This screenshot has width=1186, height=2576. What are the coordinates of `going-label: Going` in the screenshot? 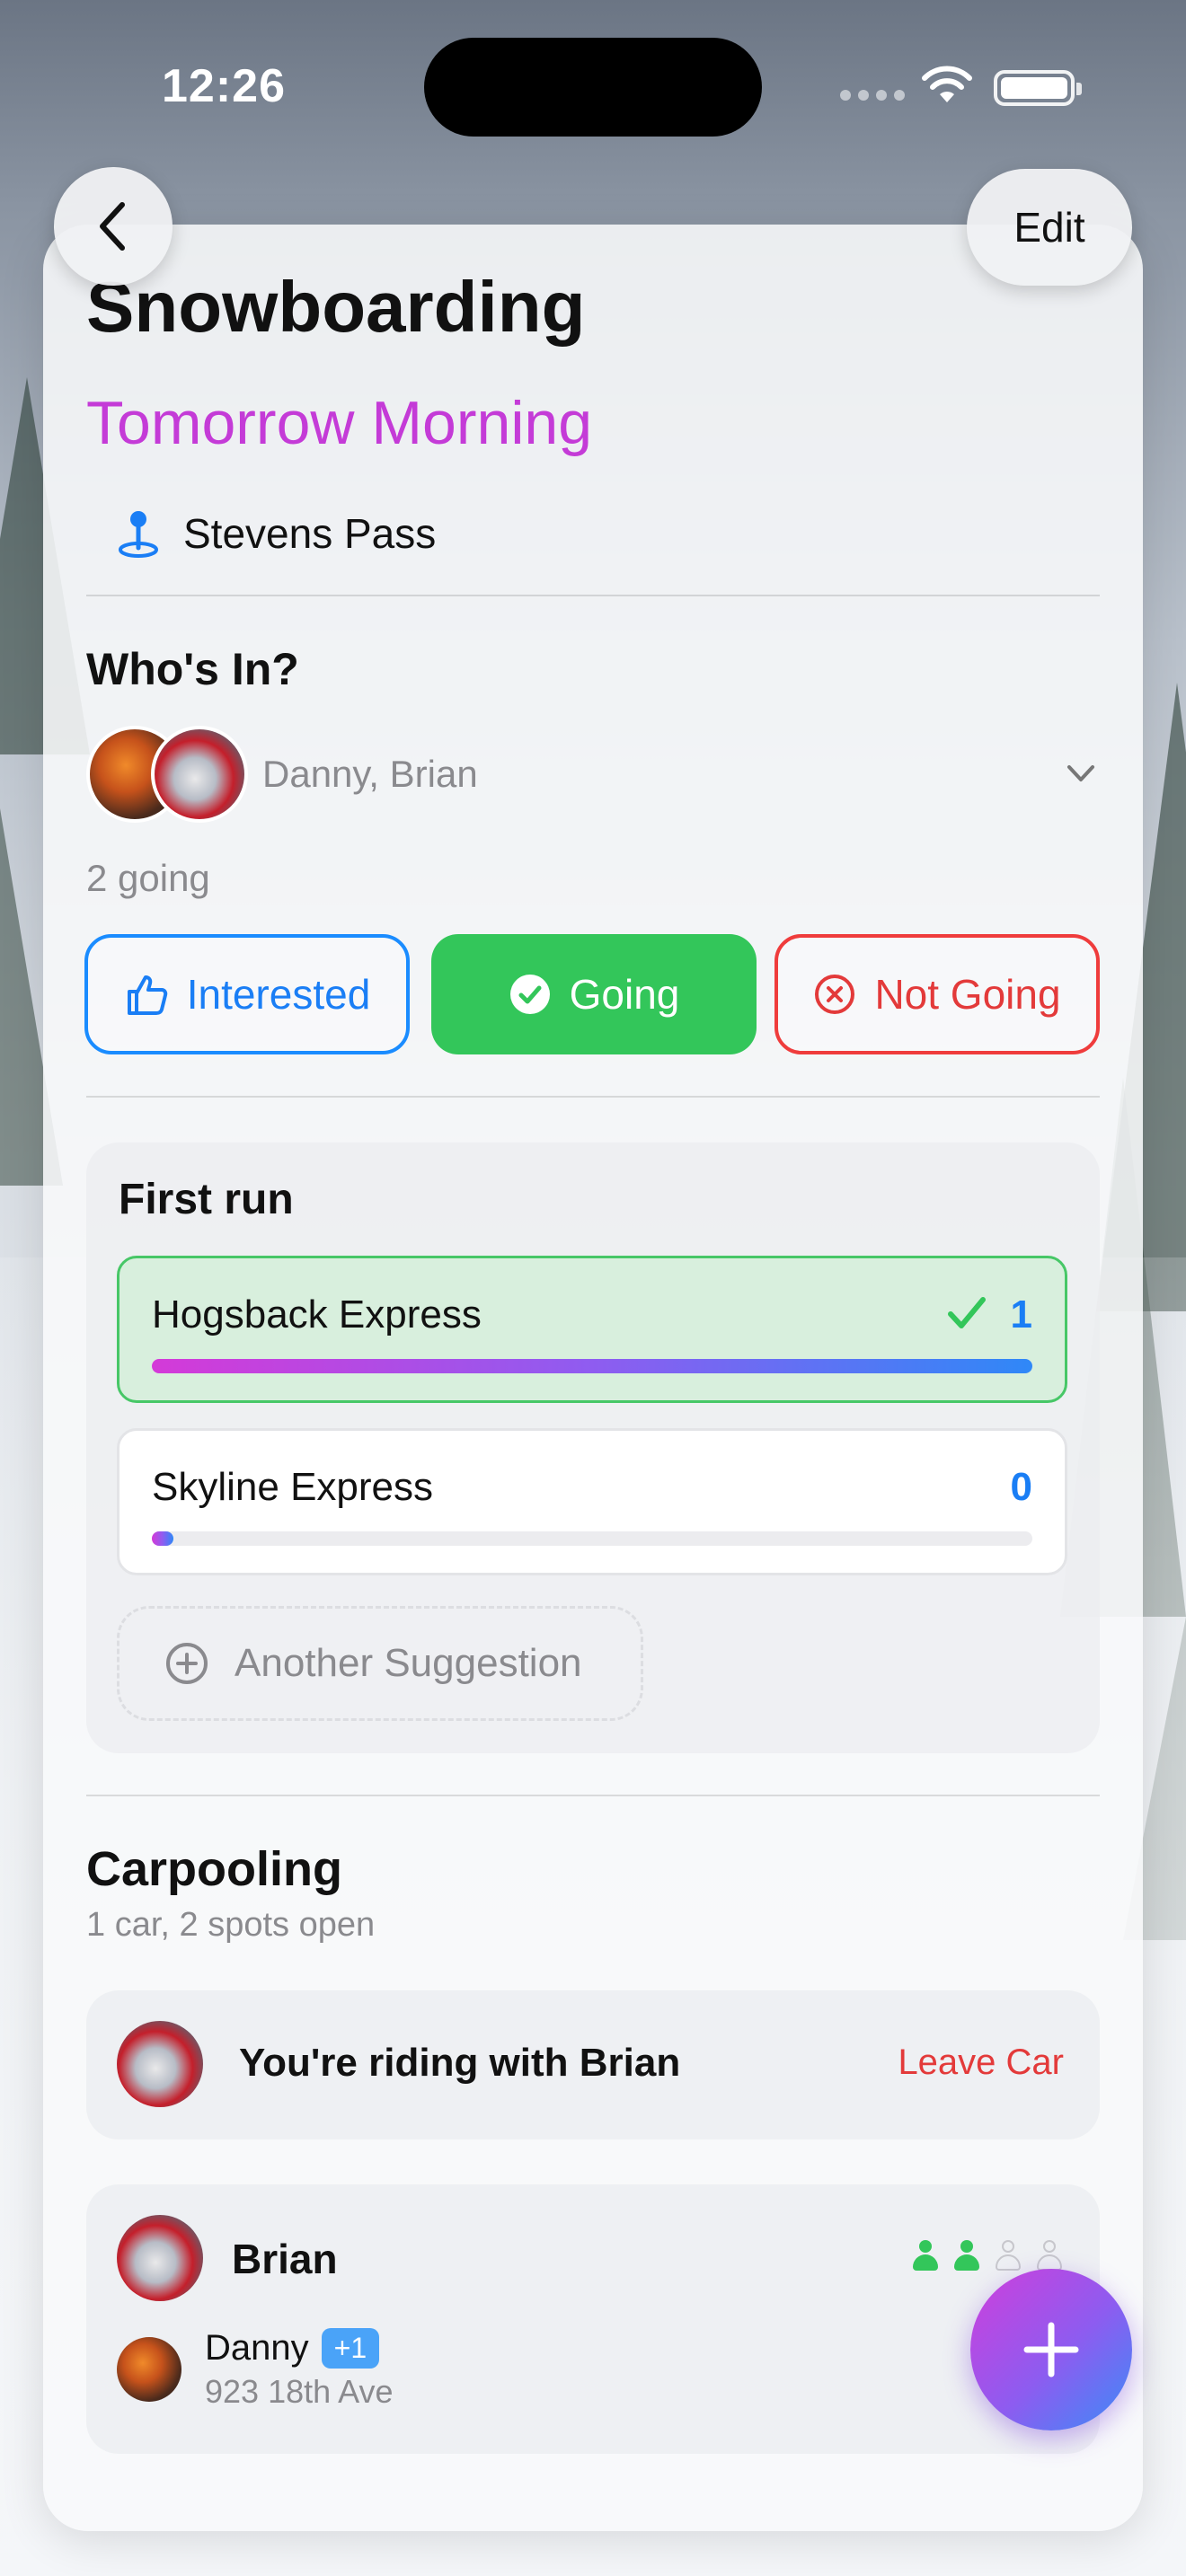 It's located at (624, 994).